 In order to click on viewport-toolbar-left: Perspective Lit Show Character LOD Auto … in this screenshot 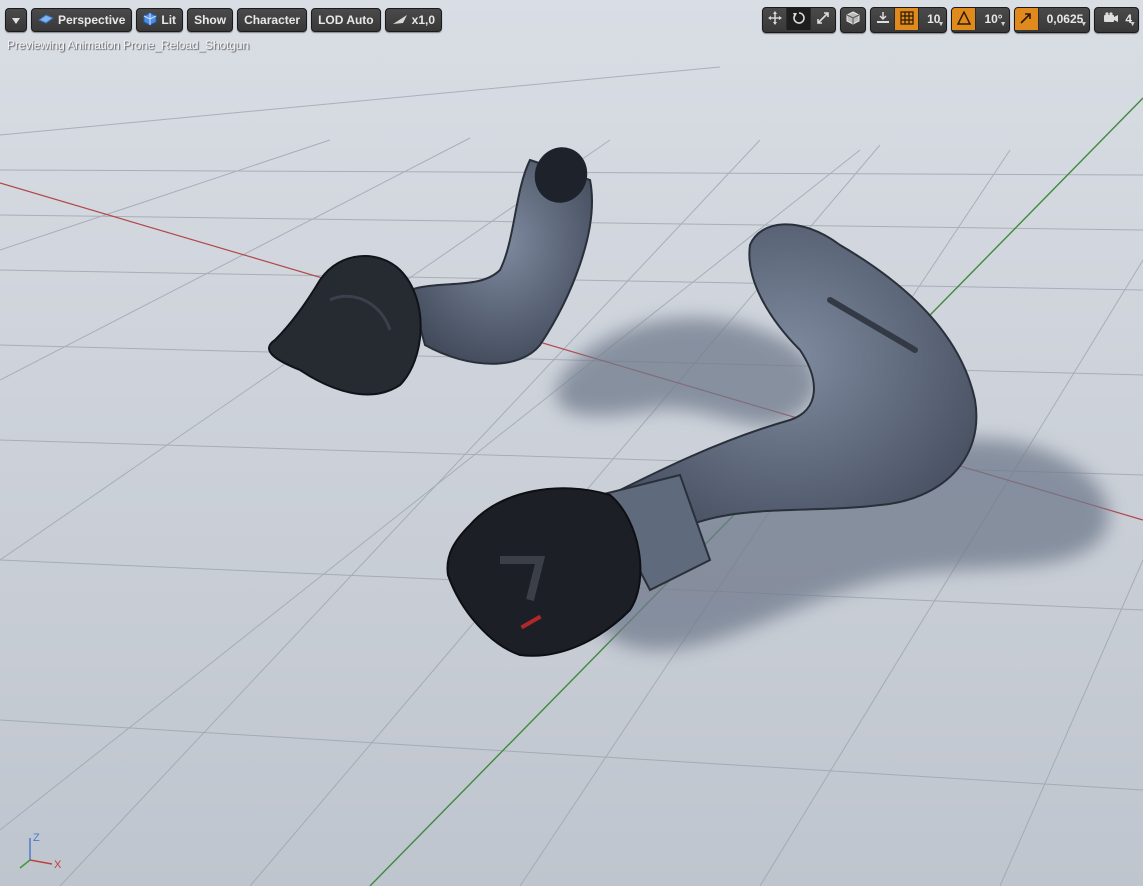, I will do `click(225, 20)`.